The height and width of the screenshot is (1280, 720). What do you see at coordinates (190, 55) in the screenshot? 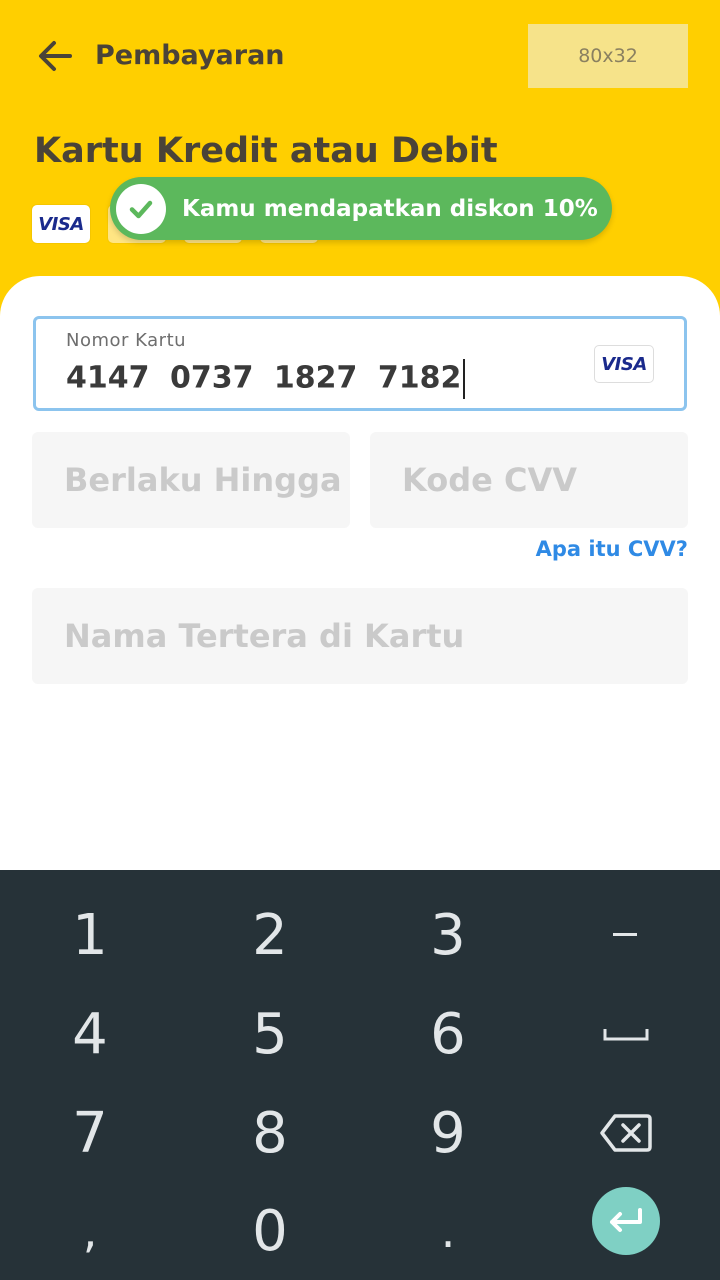
I see `page-title: Pembayaran` at bounding box center [190, 55].